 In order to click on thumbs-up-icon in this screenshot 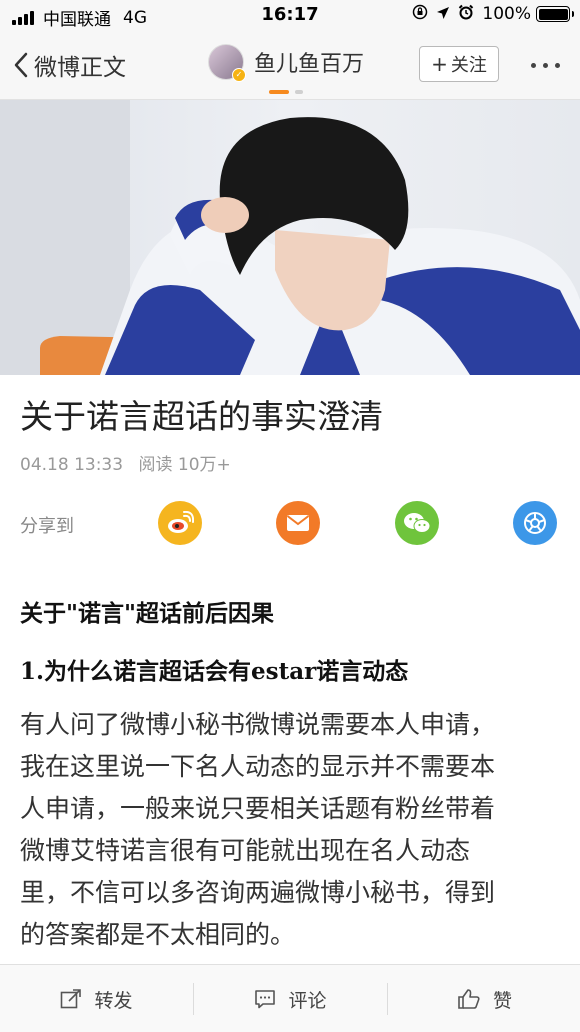, I will do `click(469, 999)`.